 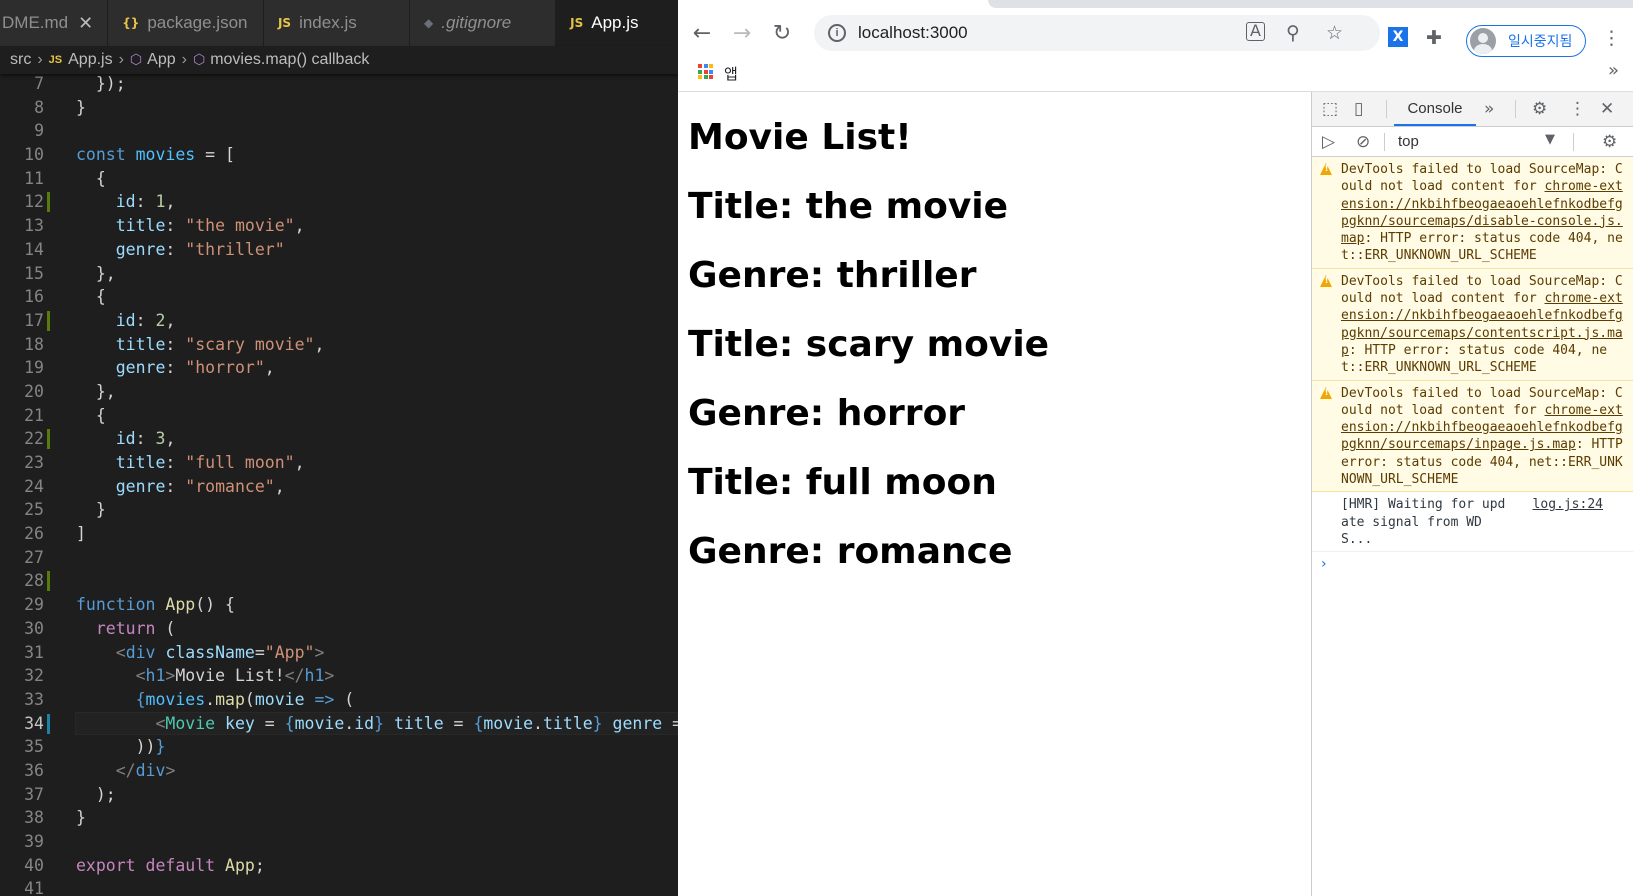 What do you see at coordinates (782, 33) in the screenshot?
I see `reload-icon: ↻` at bounding box center [782, 33].